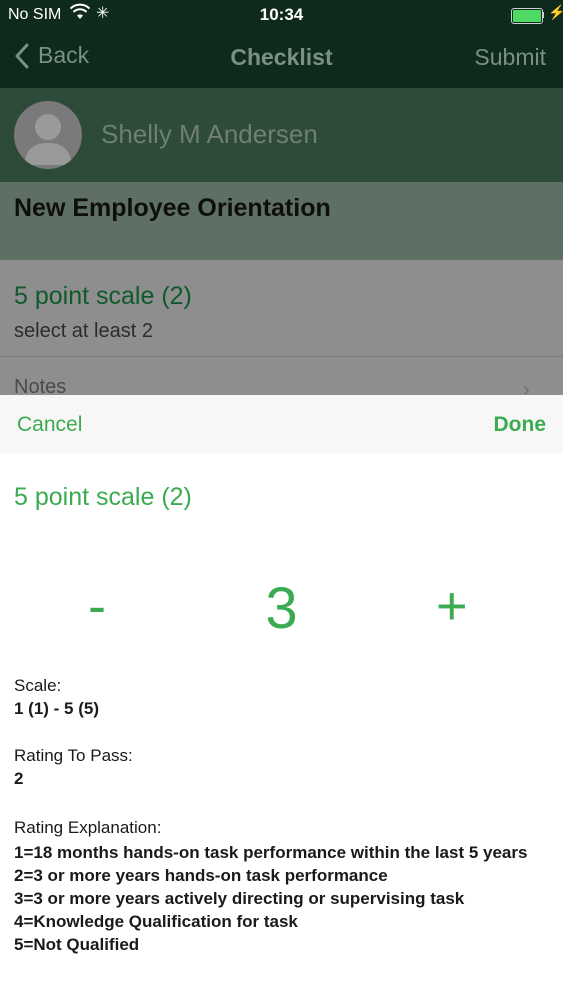 The image size is (563, 1000). What do you see at coordinates (38, 685) in the screenshot?
I see `scale-label: Scale:` at bounding box center [38, 685].